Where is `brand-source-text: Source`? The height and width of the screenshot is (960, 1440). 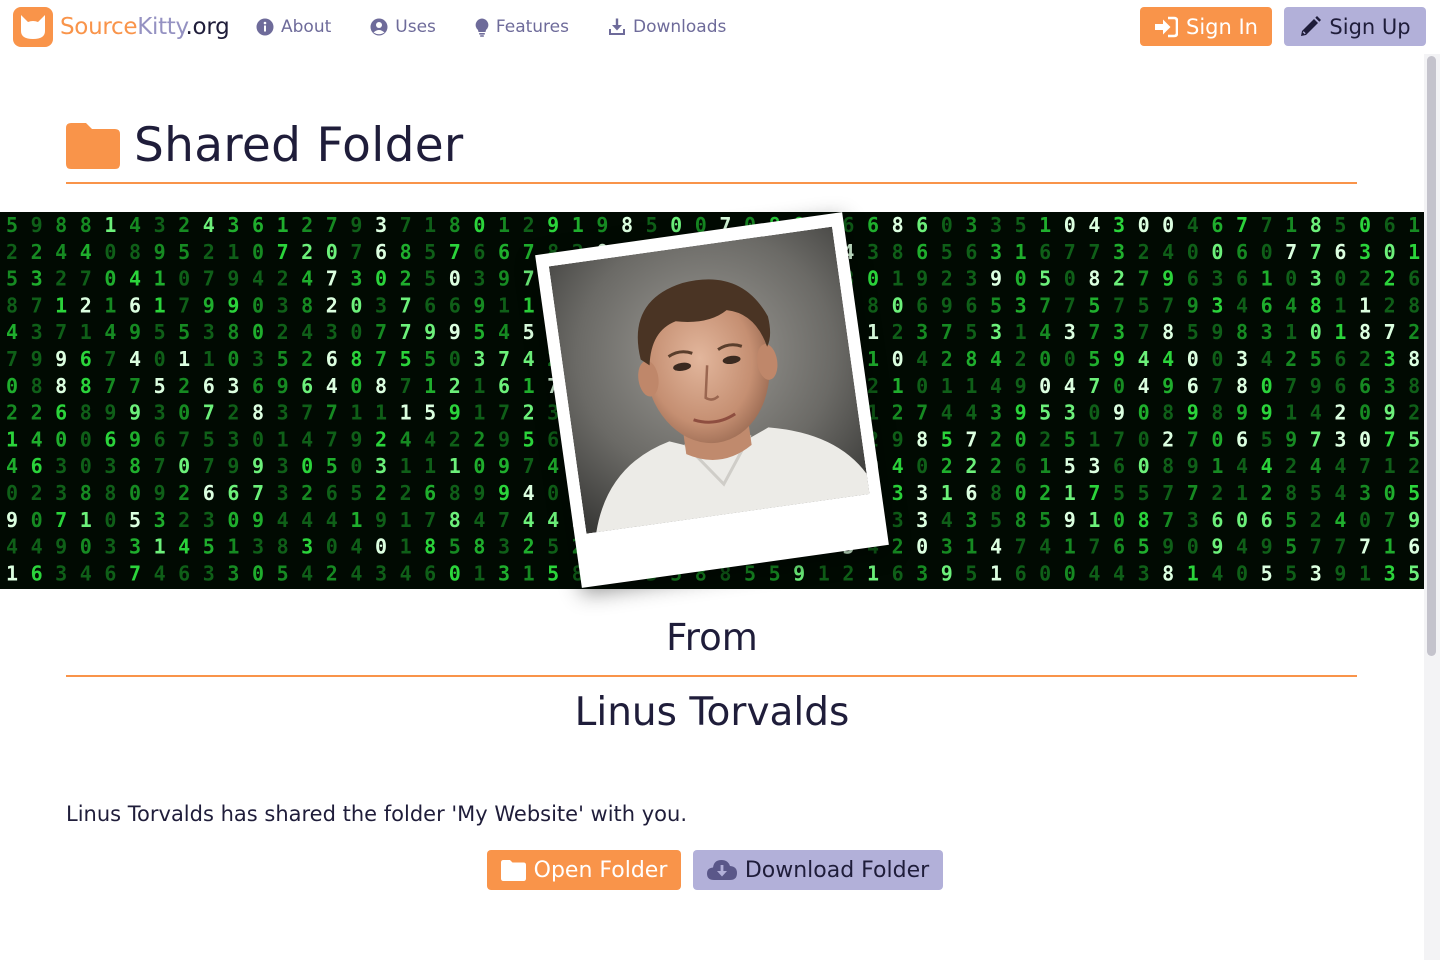 brand-source-text: Source is located at coordinates (99, 27).